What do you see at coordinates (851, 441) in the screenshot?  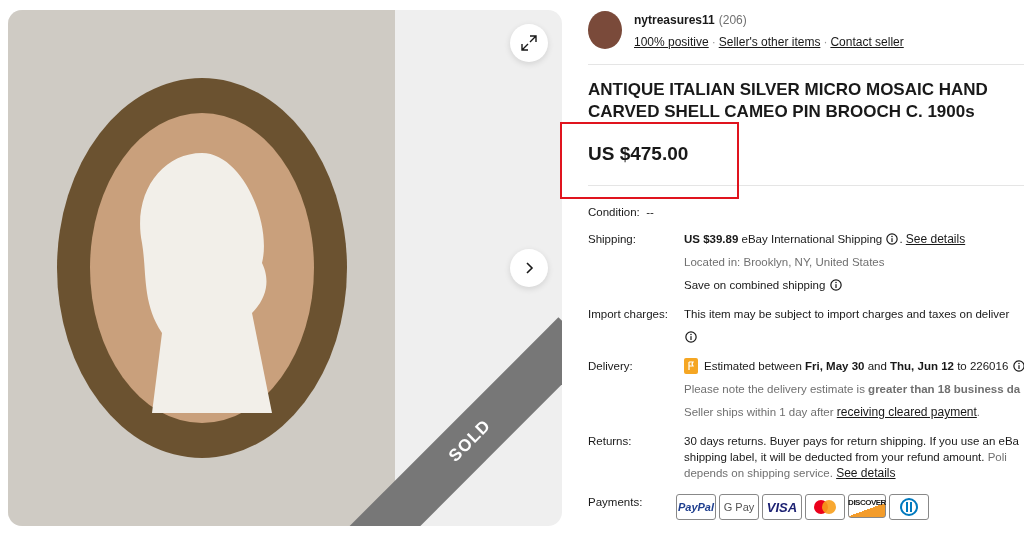 I see `detail-text: 30 days returns. Buyer pays for return shipping. If you use an eBa` at bounding box center [851, 441].